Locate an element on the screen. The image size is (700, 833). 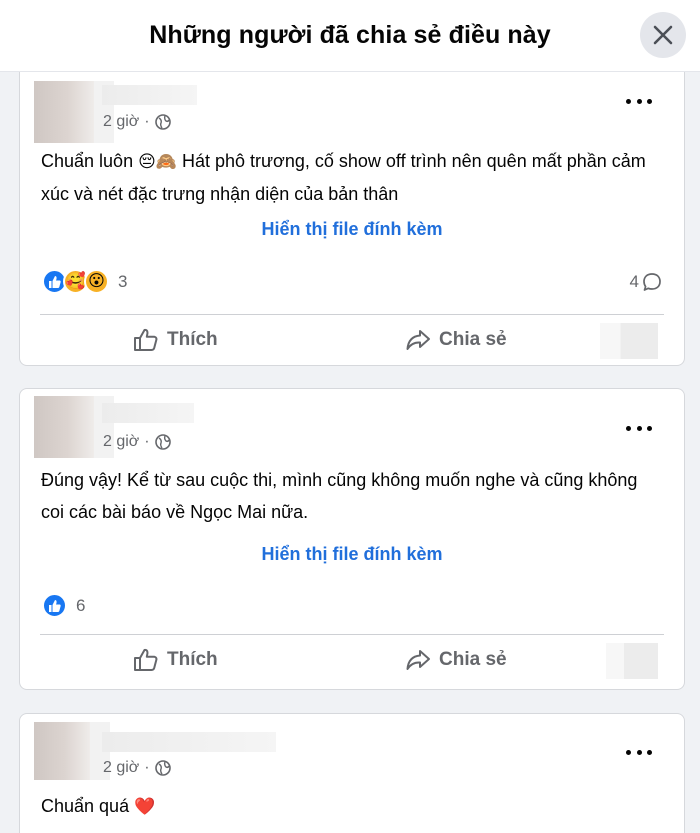
reactions-summary: 🥰 😮 3 is located at coordinates (84, 281).